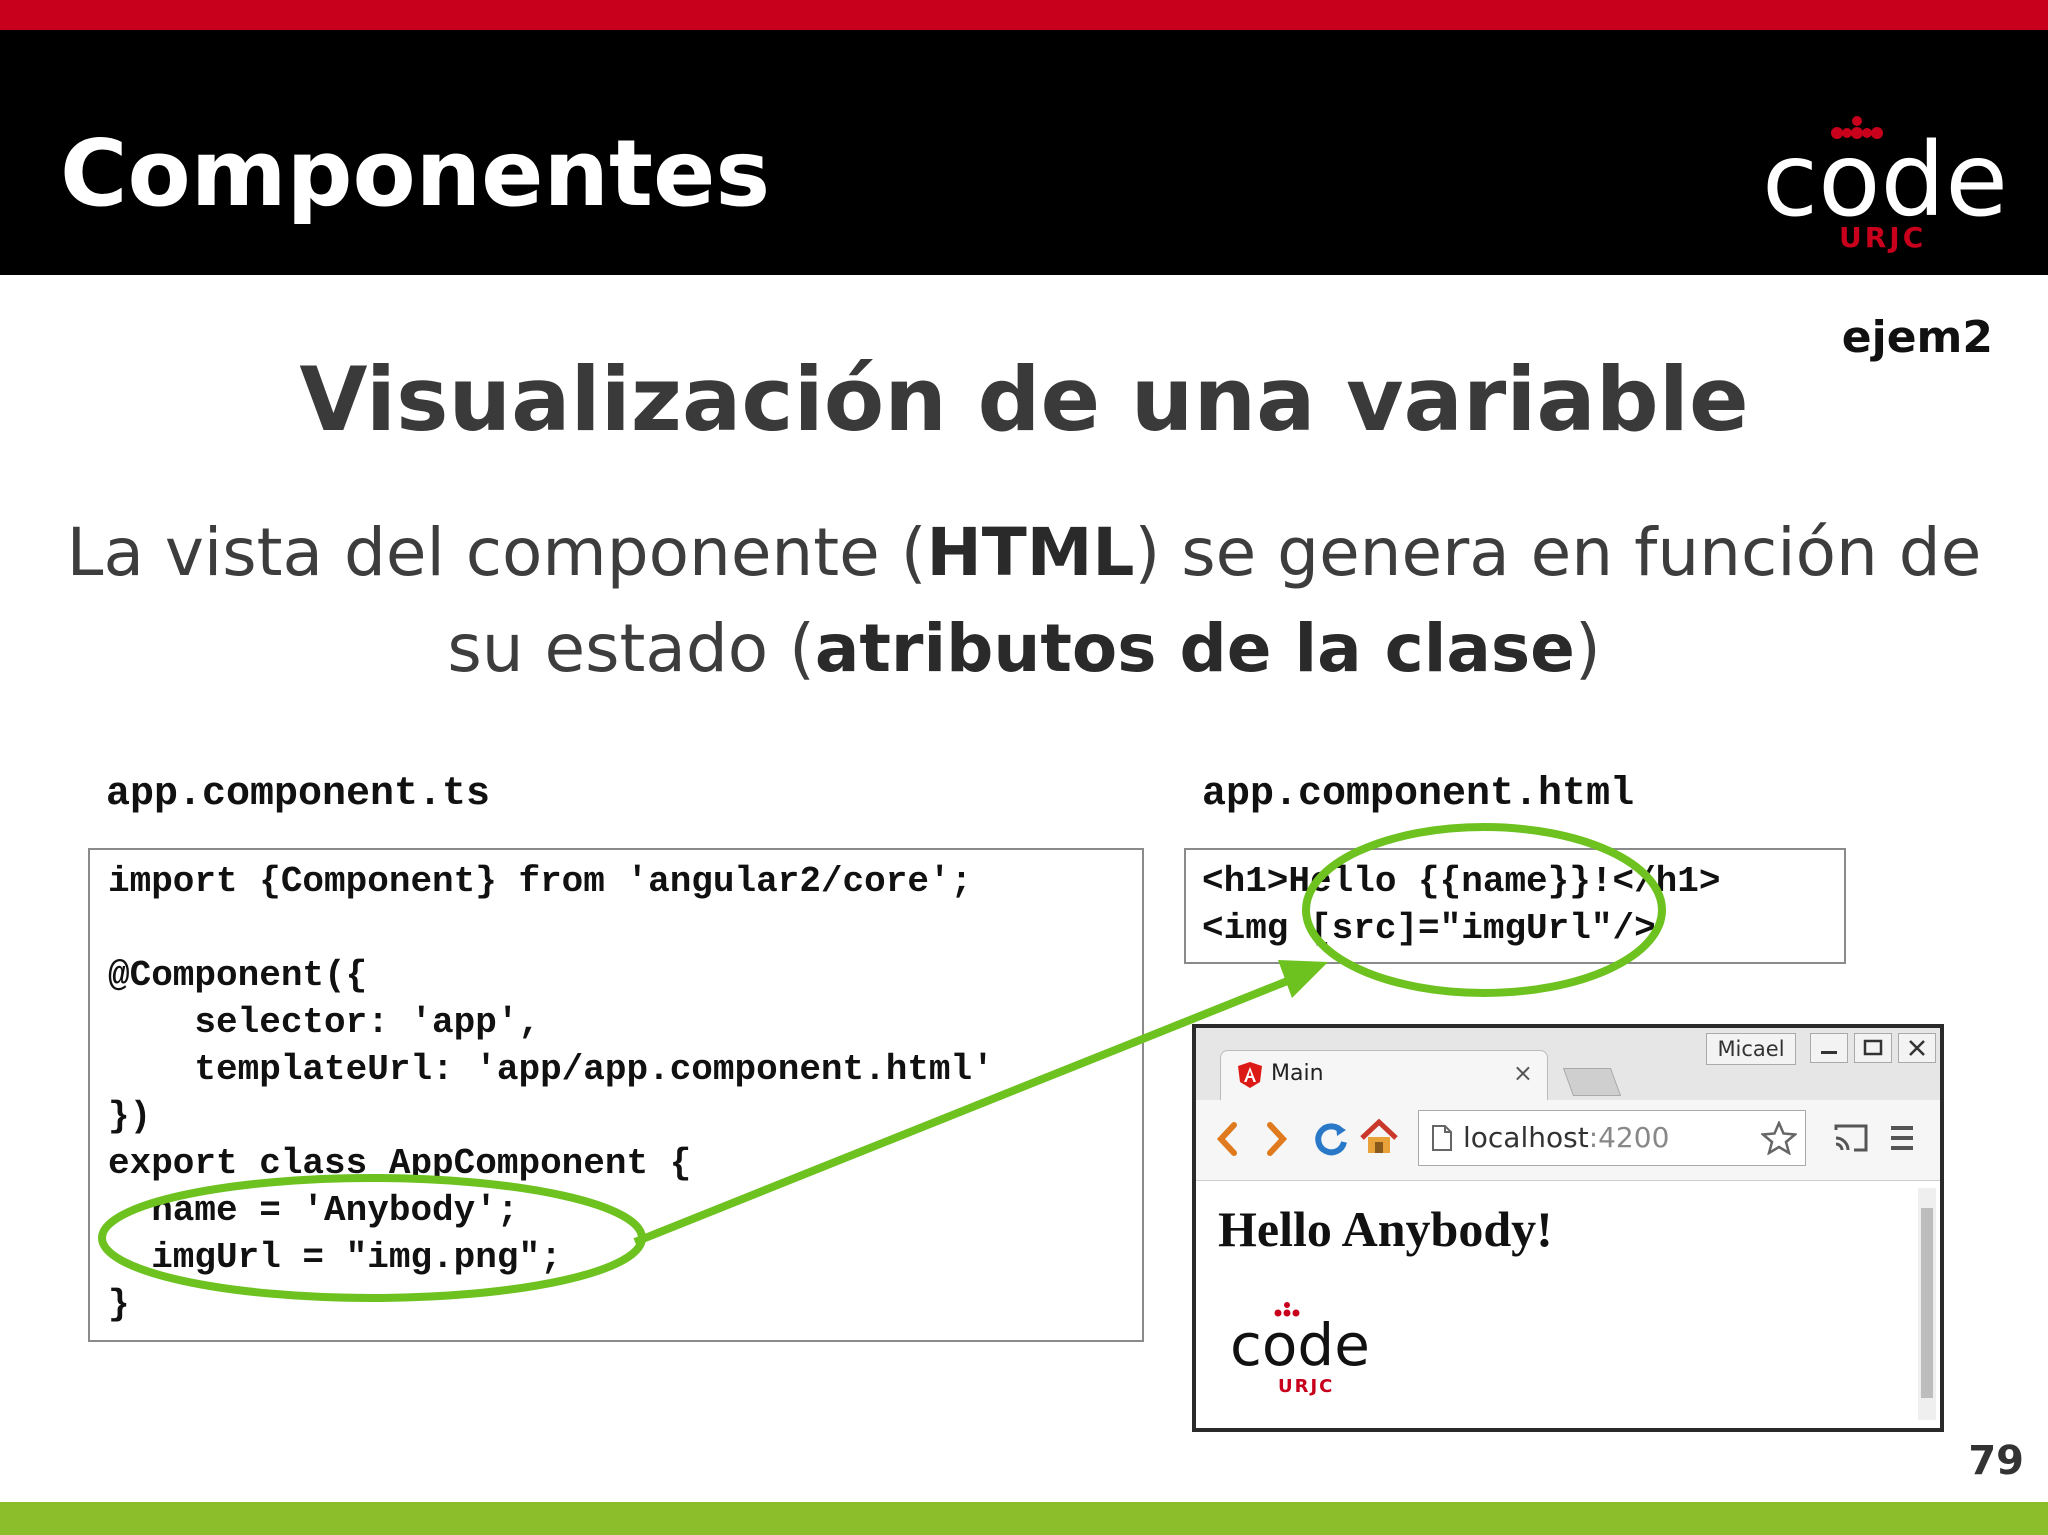 The height and width of the screenshot is (1535, 2048). Describe the element at coordinates (313, 1210) in the screenshot. I see `code-line: name = 'Anybody';` at that location.